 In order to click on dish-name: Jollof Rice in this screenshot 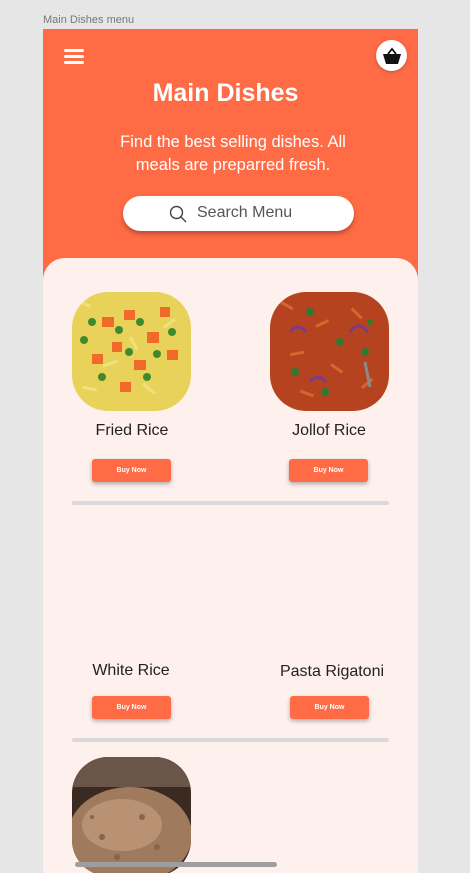, I will do `click(329, 430)`.